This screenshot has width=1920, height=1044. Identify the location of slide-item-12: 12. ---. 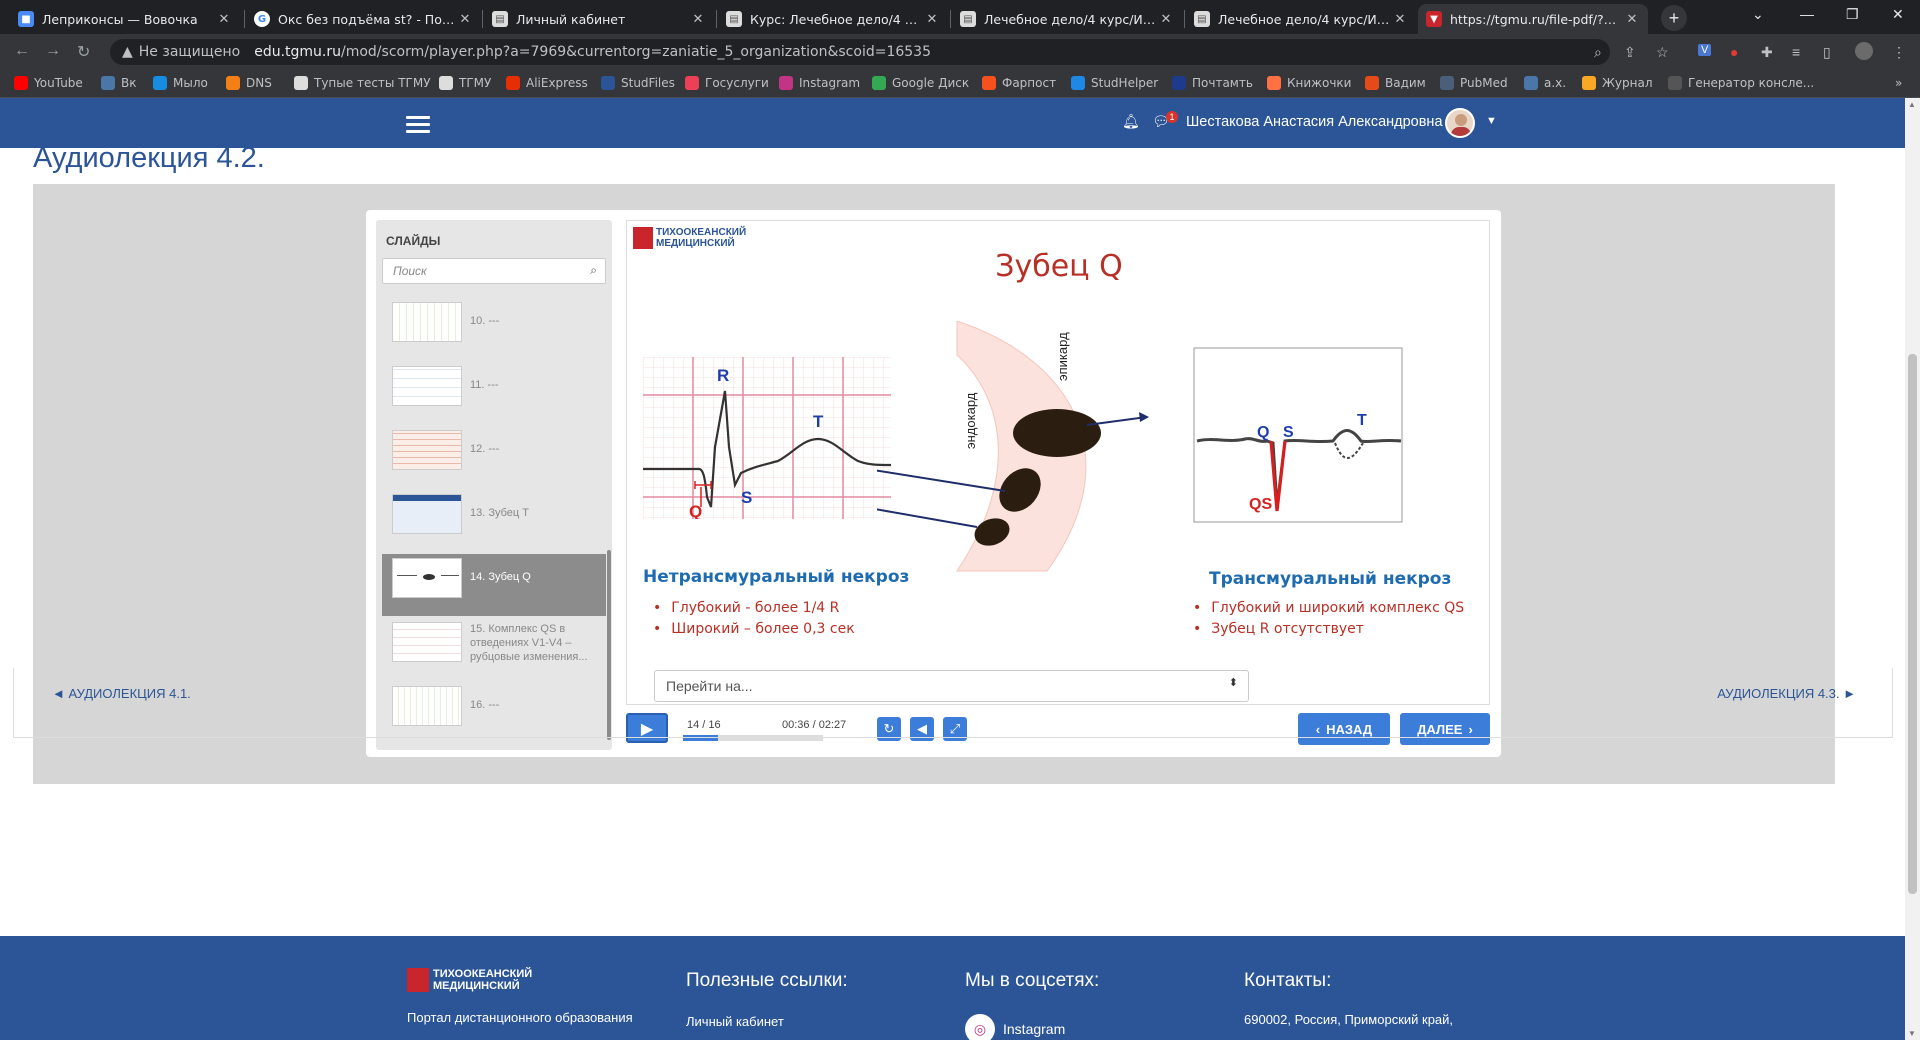
(494, 457).